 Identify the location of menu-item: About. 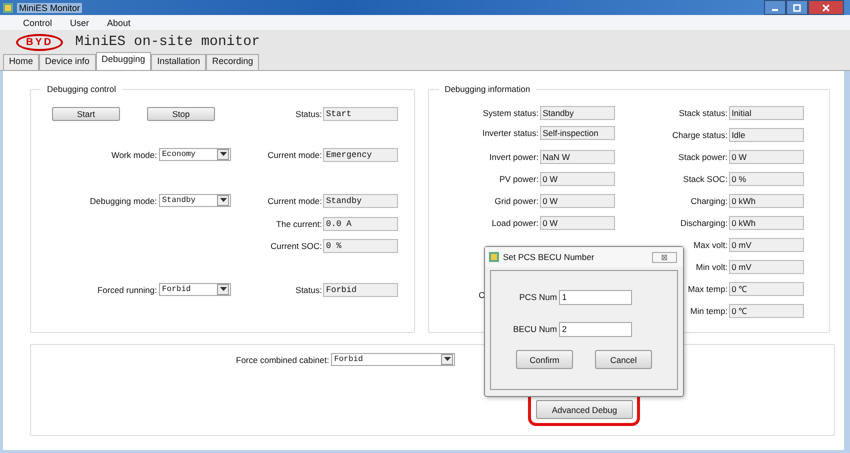
(119, 23).